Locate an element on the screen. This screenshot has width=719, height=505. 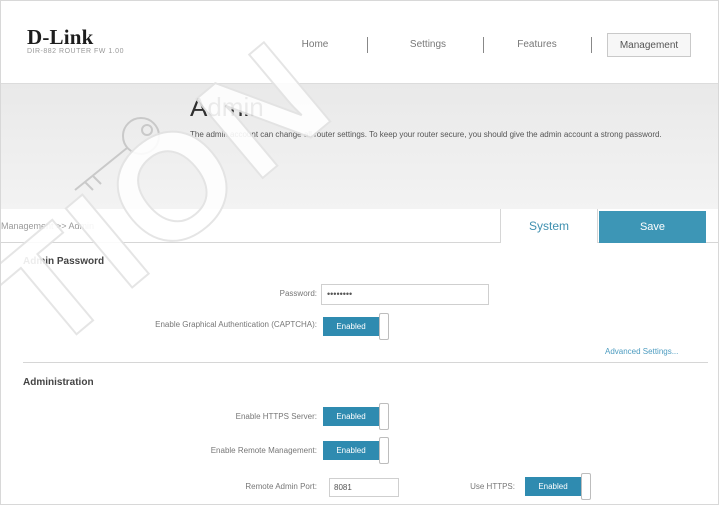
system-button: System is located at coordinates (549, 226).